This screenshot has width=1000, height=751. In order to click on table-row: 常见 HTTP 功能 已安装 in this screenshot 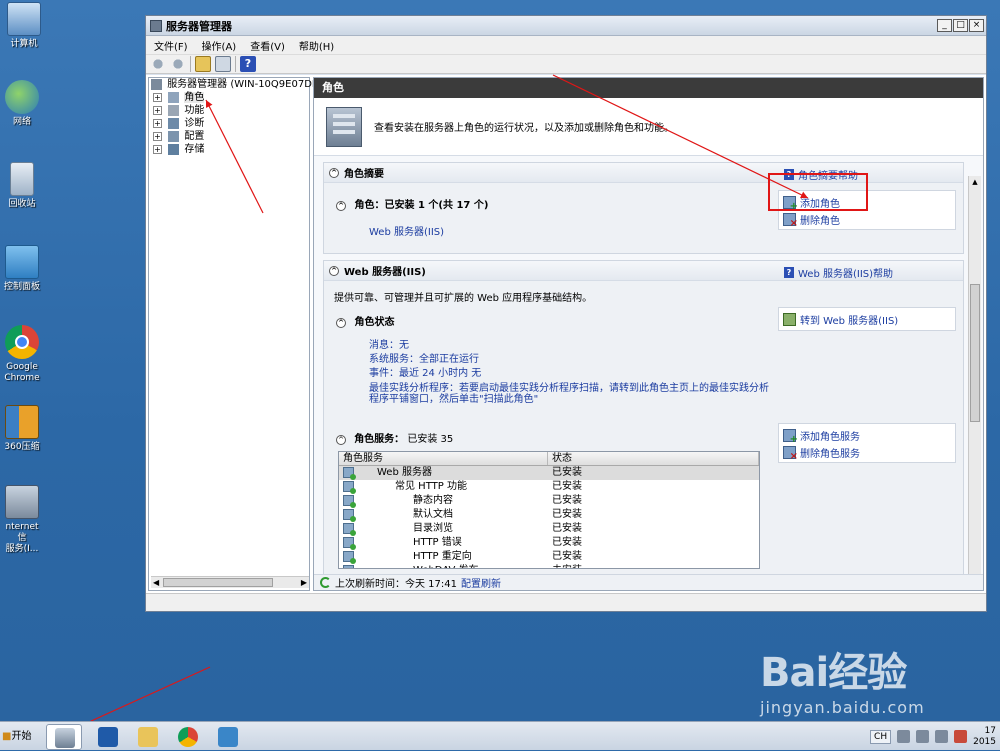, I will do `click(549, 487)`.